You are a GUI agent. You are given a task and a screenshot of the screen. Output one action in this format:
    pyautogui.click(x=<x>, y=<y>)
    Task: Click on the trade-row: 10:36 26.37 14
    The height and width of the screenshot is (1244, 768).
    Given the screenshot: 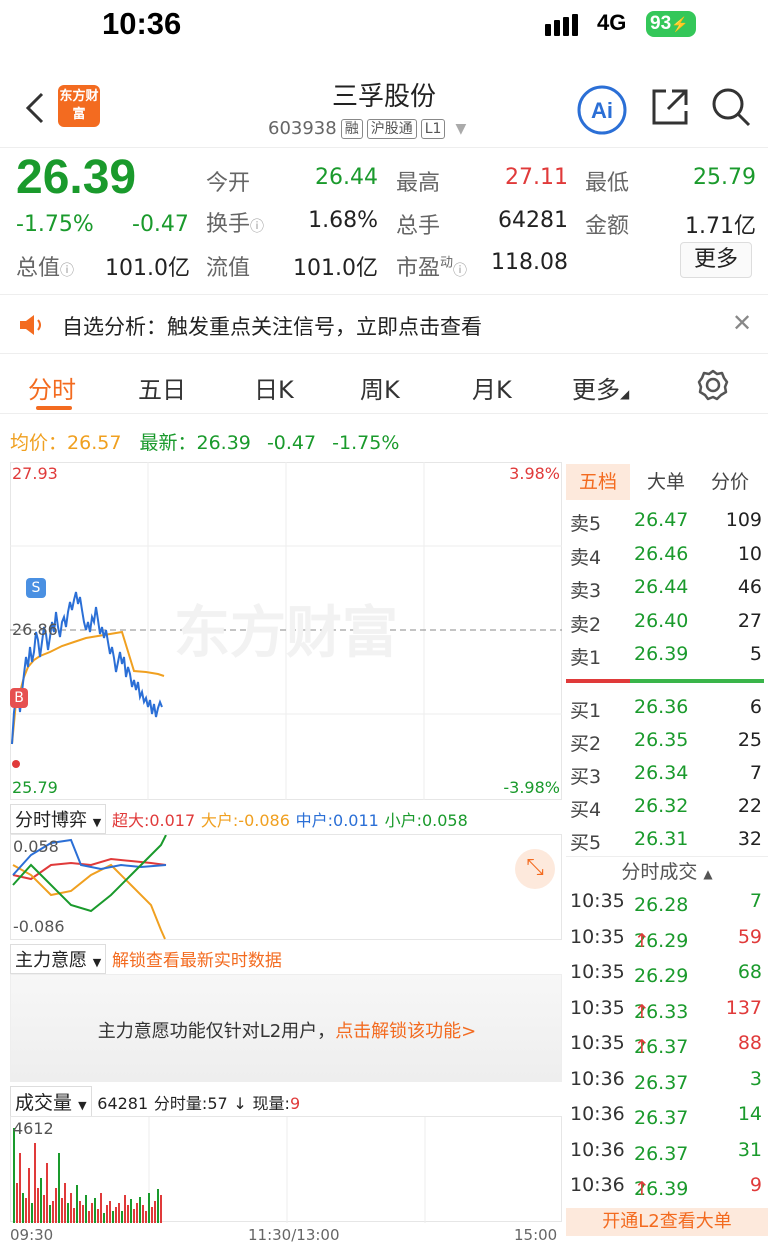 What is the action you would take?
    pyautogui.click(x=666, y=1116)
    